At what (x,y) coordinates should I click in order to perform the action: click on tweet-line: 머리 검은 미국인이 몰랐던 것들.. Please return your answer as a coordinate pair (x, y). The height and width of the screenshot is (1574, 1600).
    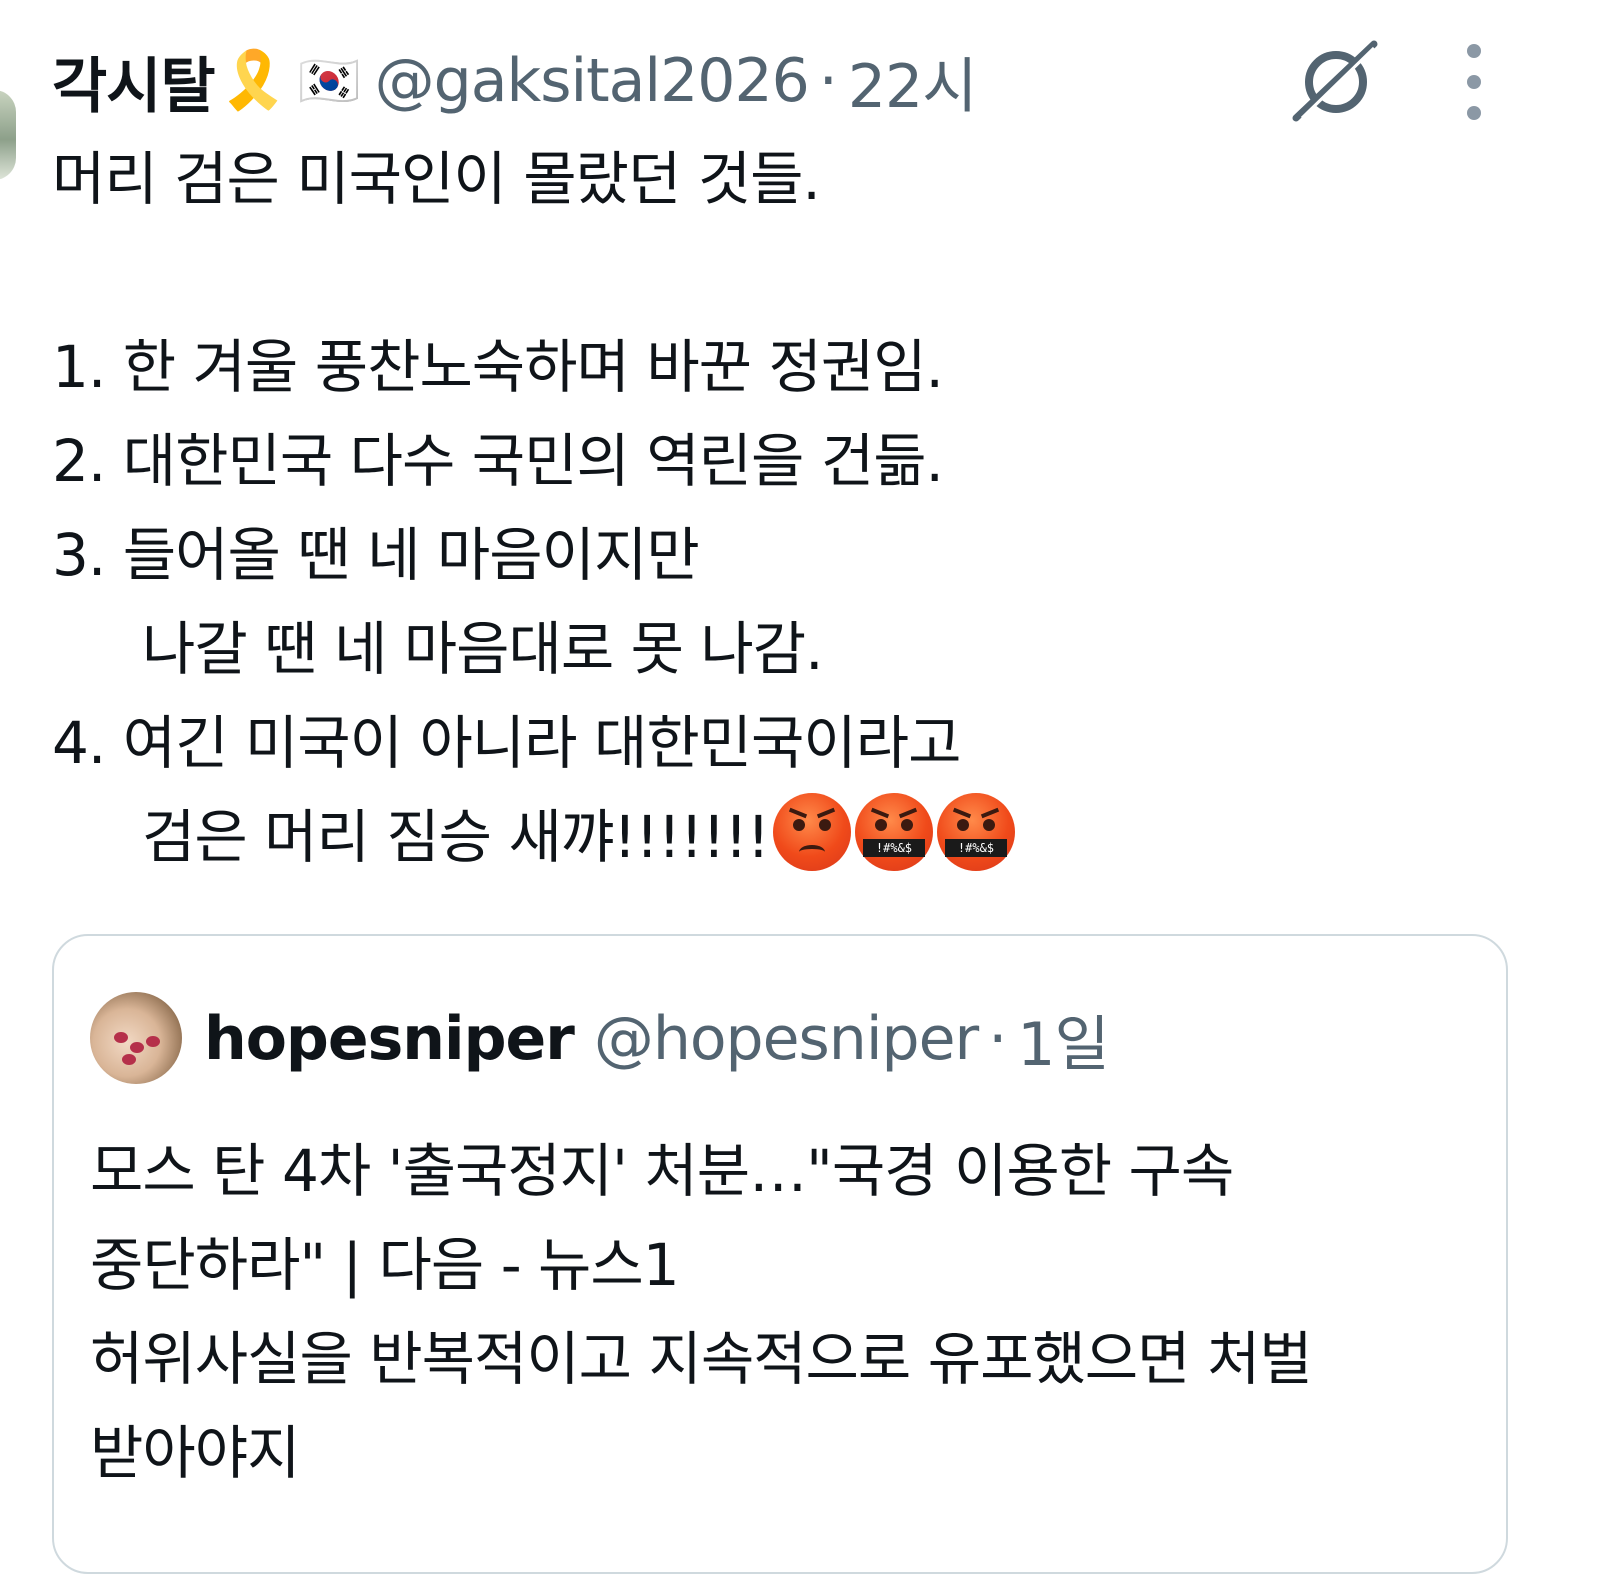
    Looking at the image, I should click on (436, 179).